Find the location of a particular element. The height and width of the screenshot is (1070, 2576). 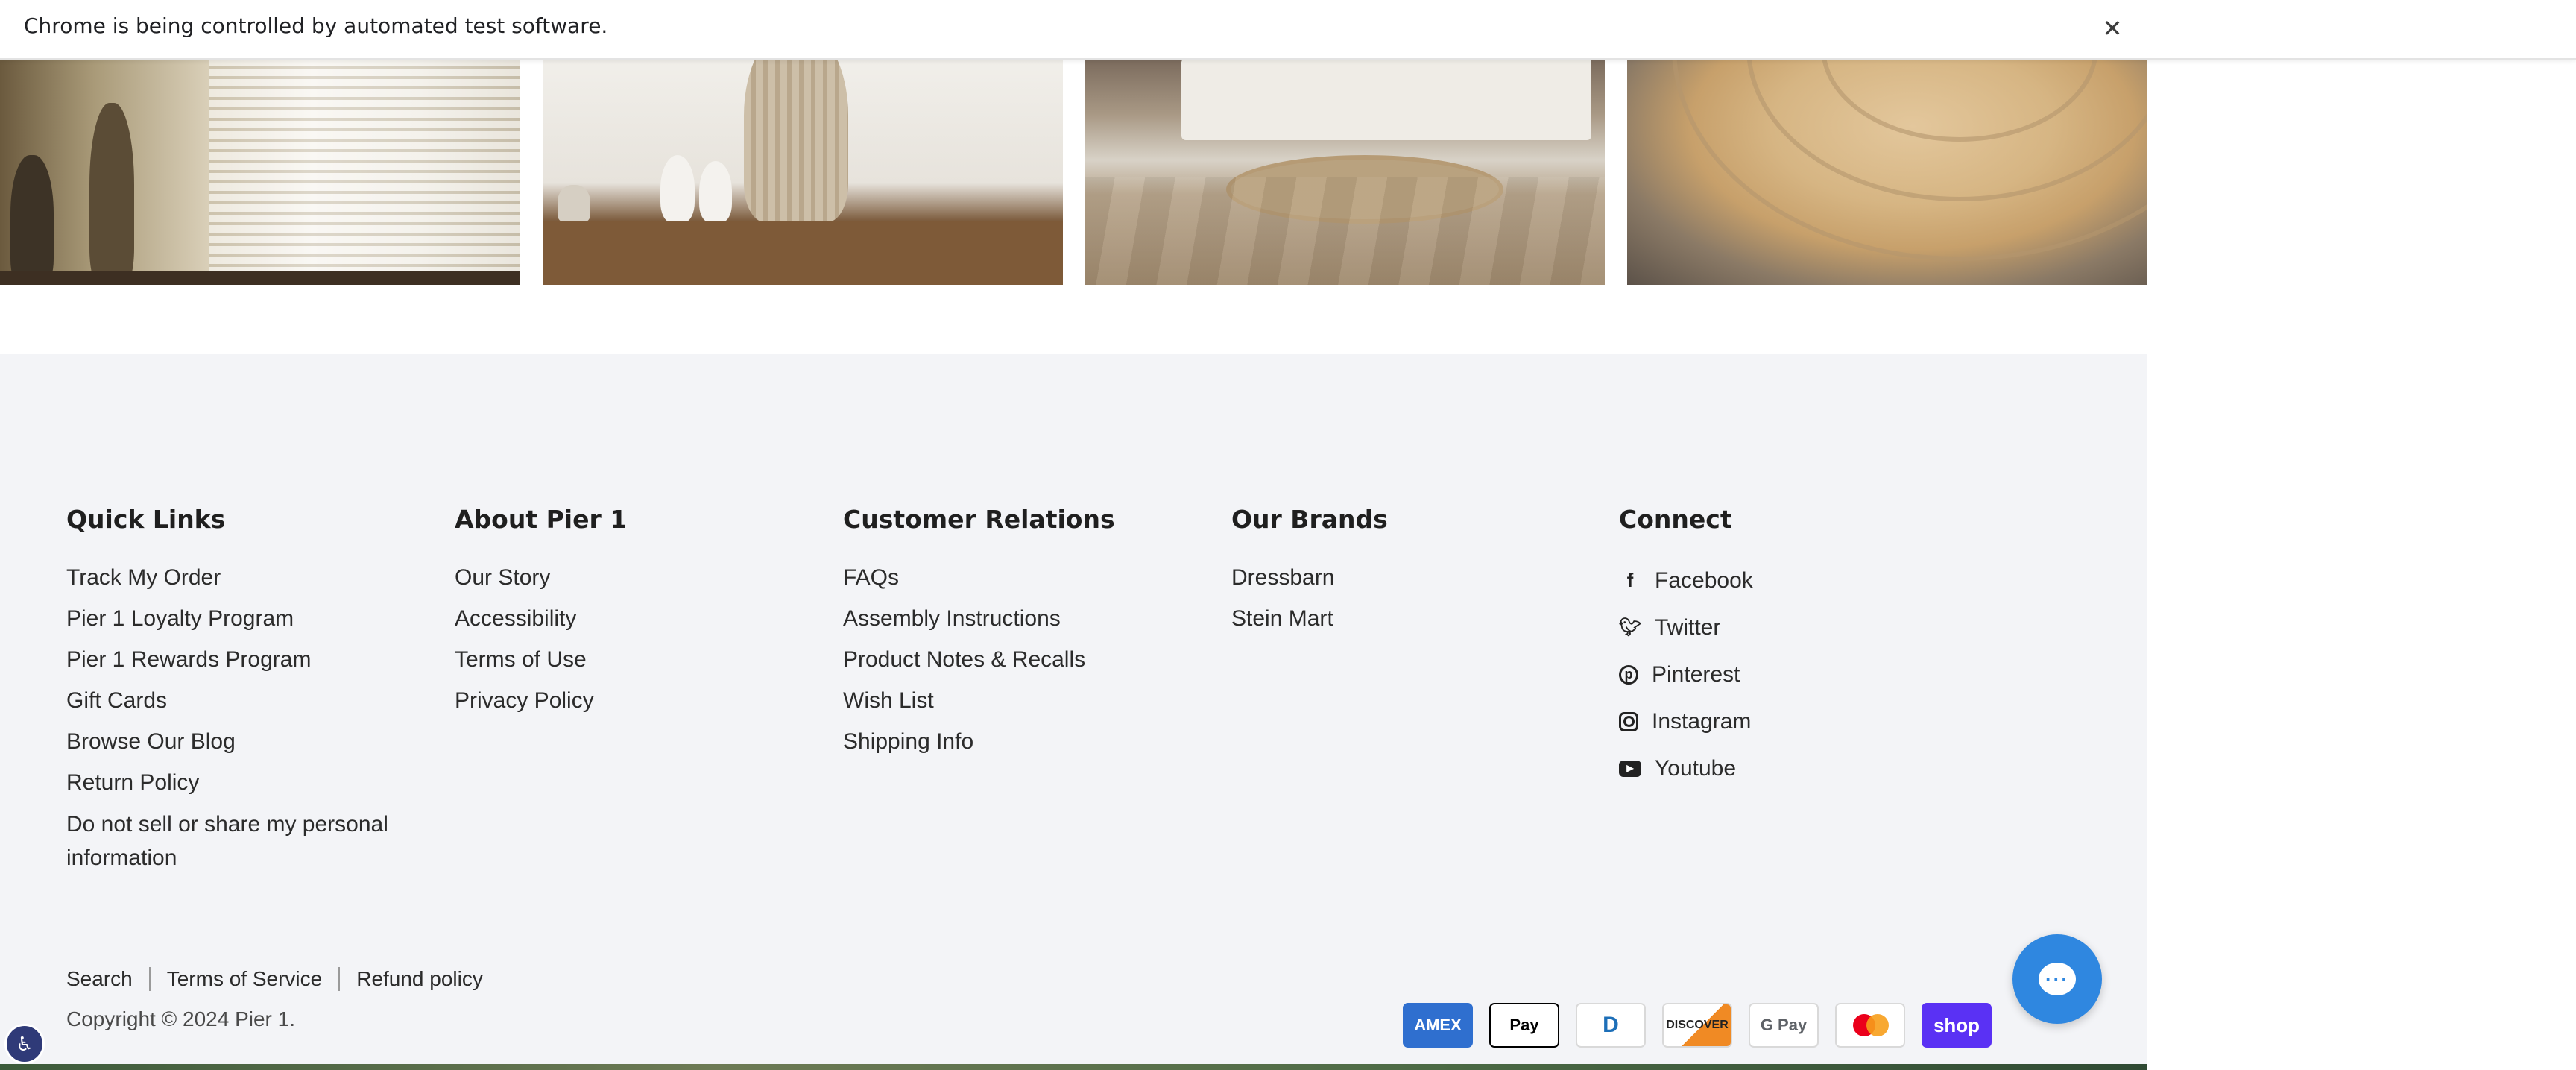

footer-link: Stein Mart is located at coordinates (1283, 618).